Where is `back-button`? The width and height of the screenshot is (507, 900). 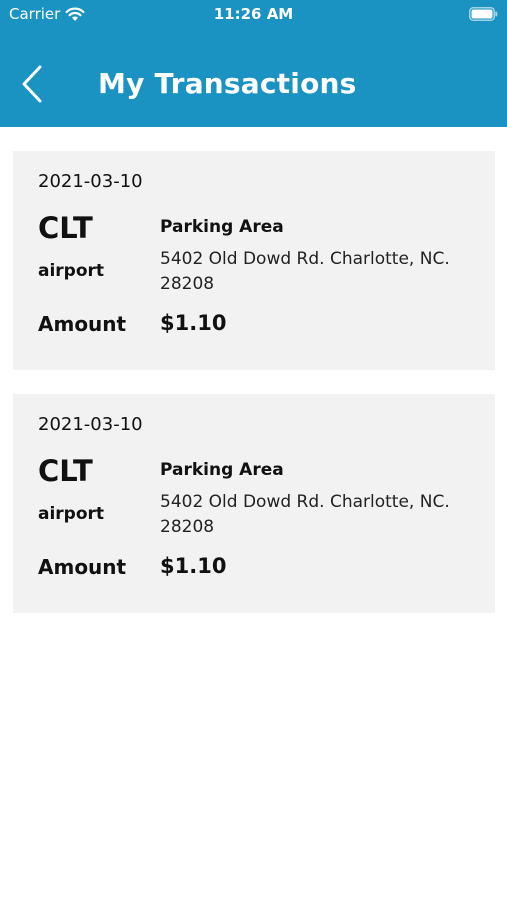 back-button is located at coordinates (32, 84).